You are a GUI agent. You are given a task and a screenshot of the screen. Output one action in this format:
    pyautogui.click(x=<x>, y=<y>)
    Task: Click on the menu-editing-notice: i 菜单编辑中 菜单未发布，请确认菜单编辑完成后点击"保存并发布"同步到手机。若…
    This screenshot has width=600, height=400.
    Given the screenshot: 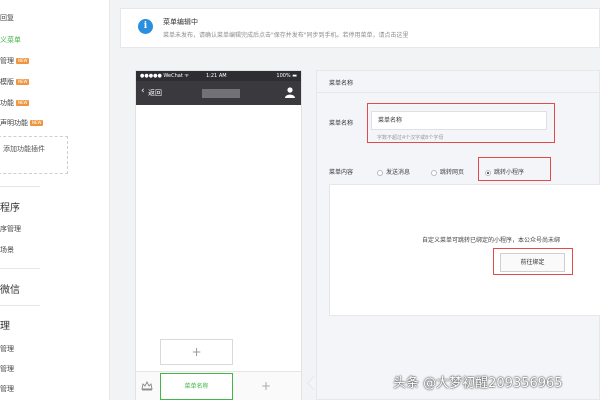 What is the action you would take?
    pyautogui.click(x=360, y=28)
    